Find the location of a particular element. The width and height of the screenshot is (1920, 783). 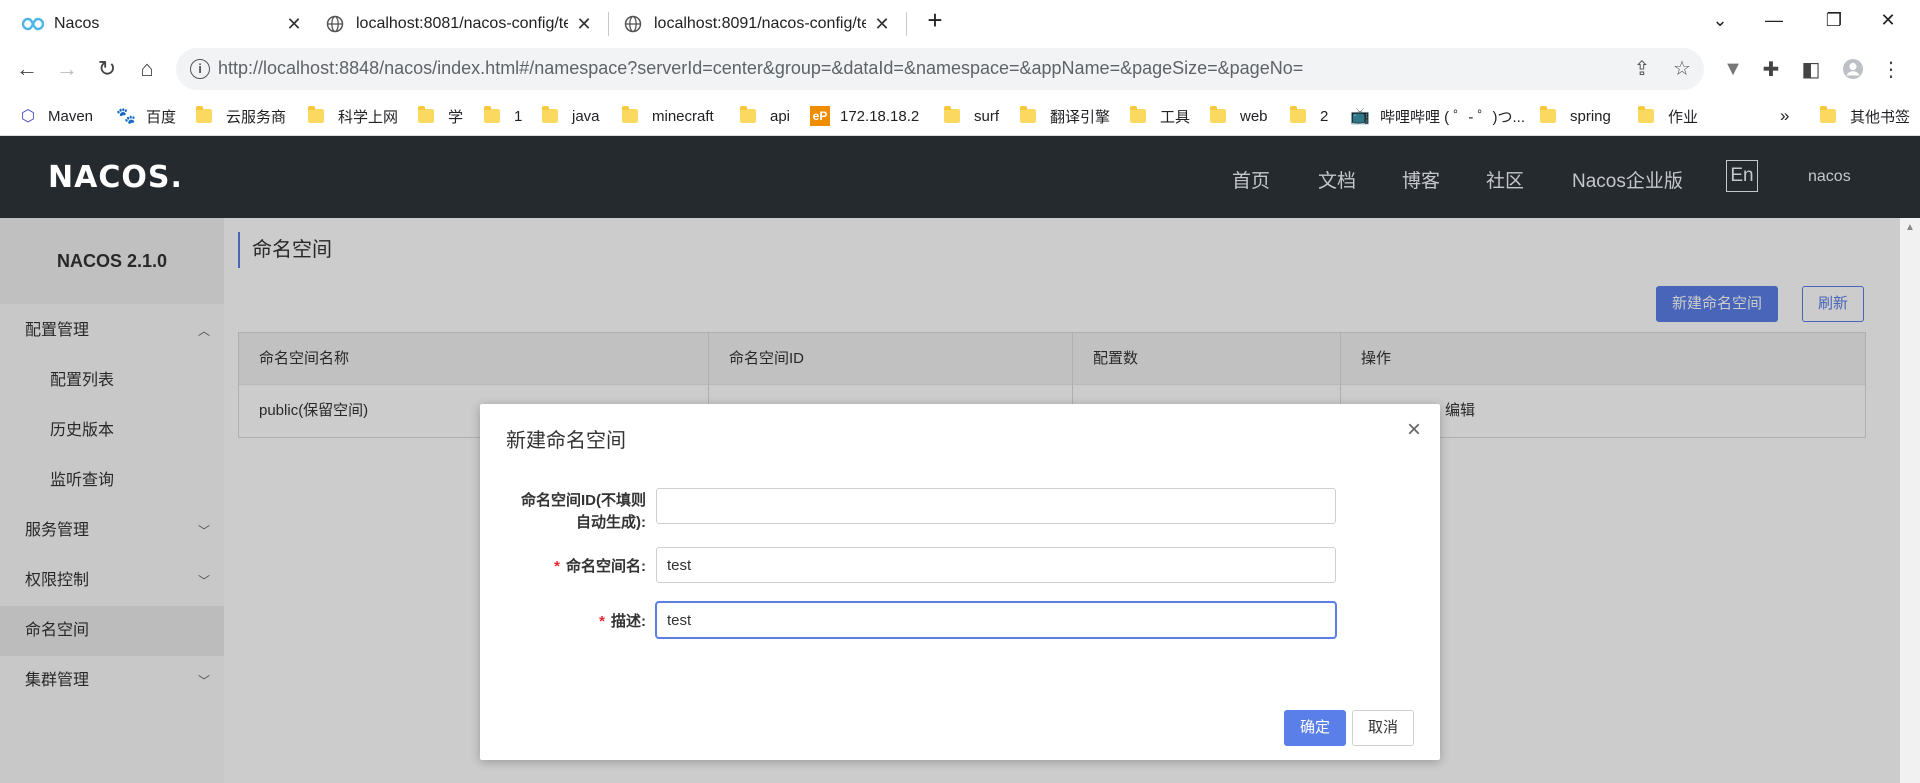

tab-search-chevron-down-icon: ⌄ is located at coordinates (1720, 20).